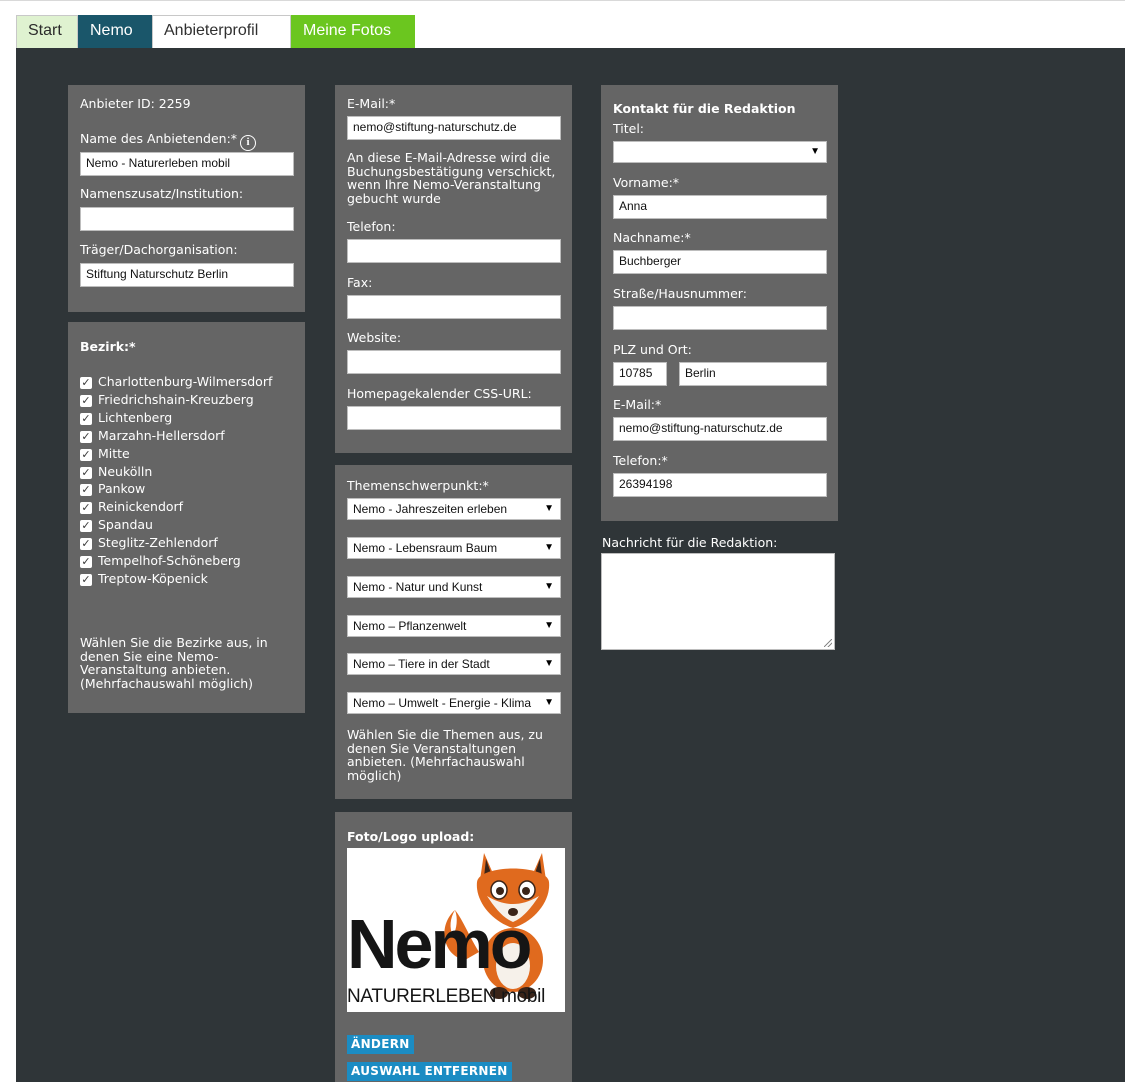  I want to click on tab-bar: Start Nemo Anbieterprofil Meine Fotos, so click(215, 31).